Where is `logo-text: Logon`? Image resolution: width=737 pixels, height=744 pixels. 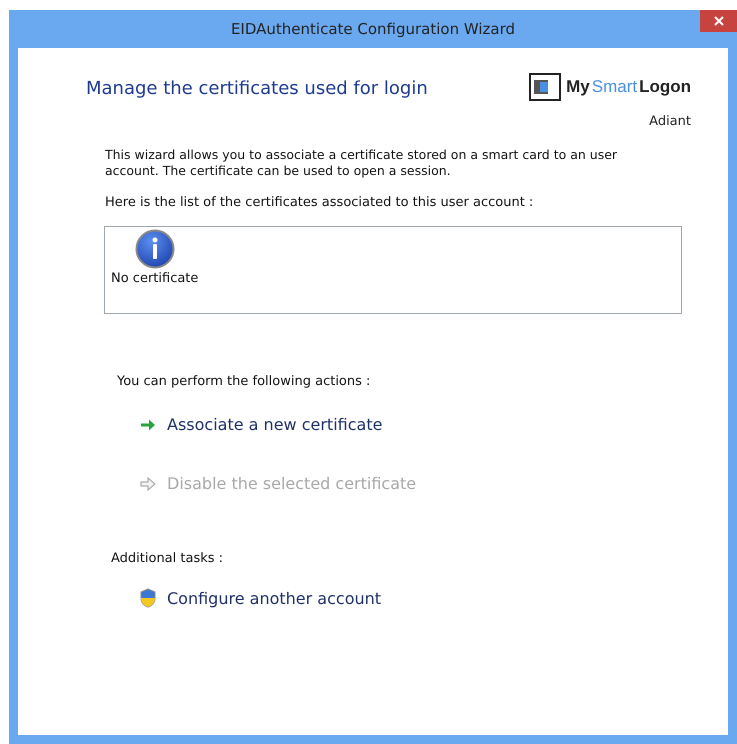 logo-text: Logon is located at coordinates (665, 87).